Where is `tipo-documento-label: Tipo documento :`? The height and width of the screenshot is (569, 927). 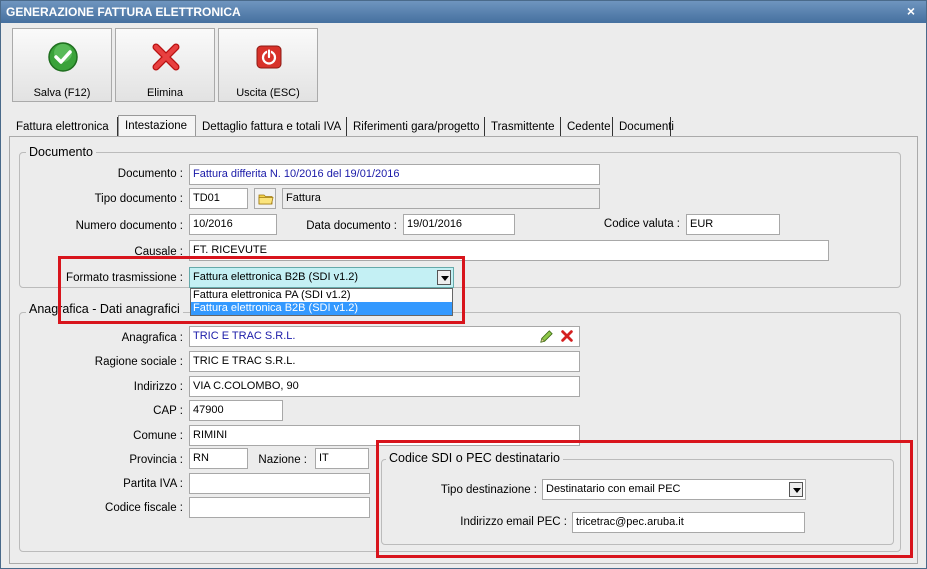 tipo-documento-label: Tipo documento : is located at coordinates (138, 199).